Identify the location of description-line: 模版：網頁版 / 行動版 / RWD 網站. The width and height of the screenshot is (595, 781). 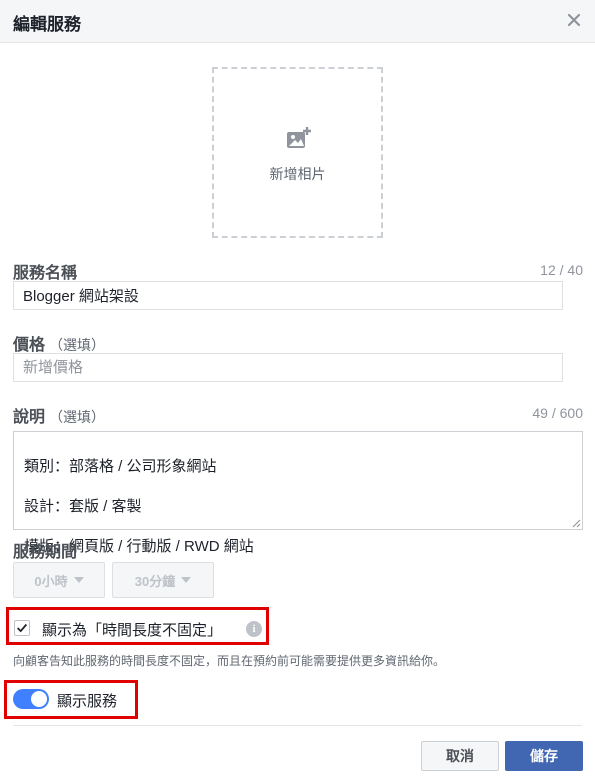
(139, 546).